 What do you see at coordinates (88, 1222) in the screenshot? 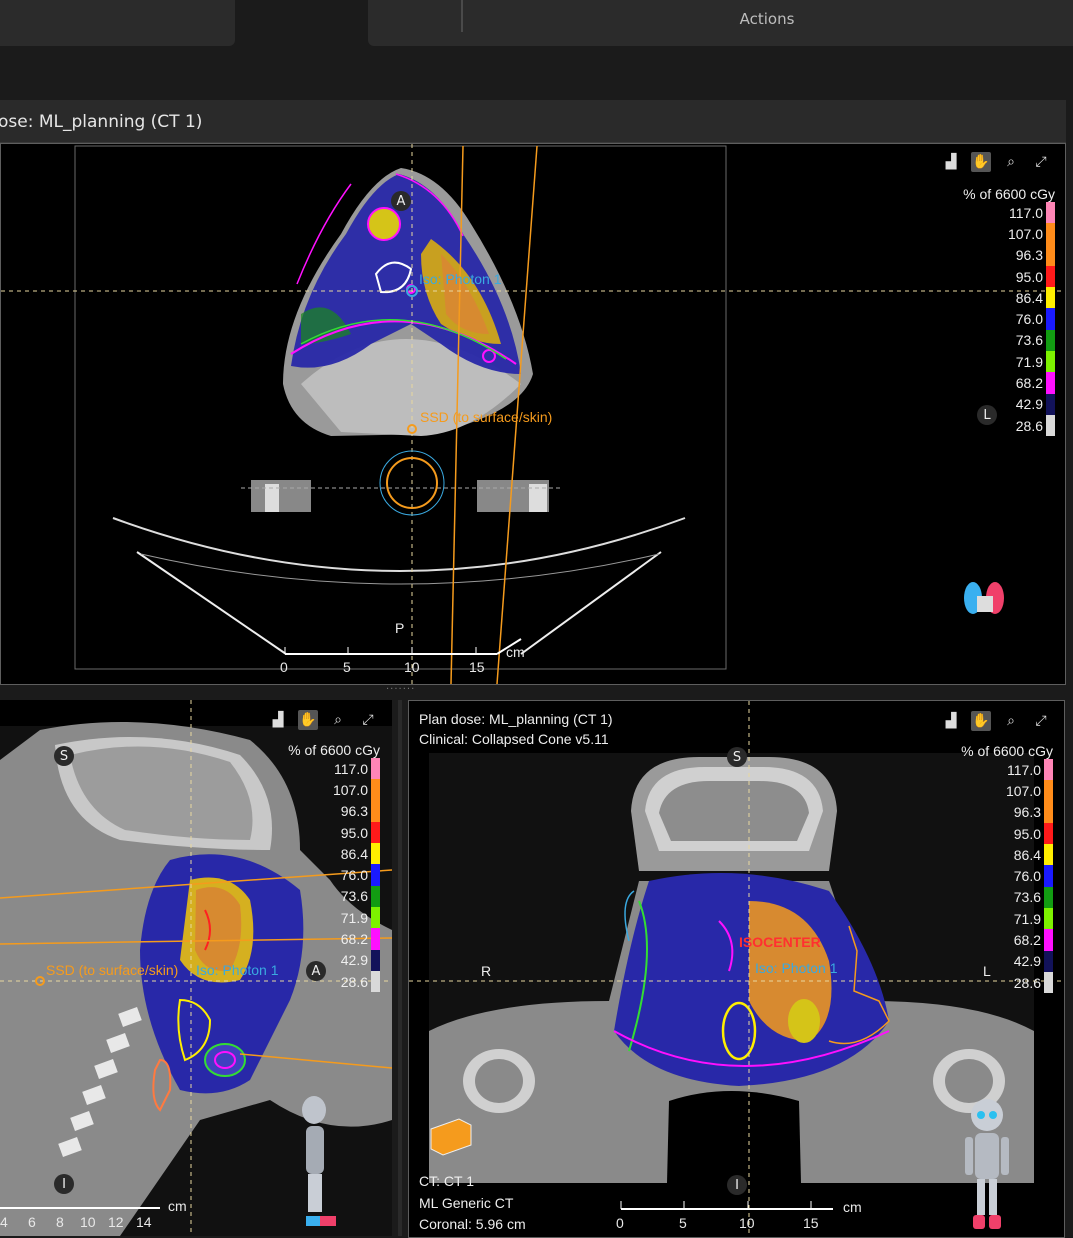
I see `sagittal-scale-tick: 10` at bounding box center [88, 1222].